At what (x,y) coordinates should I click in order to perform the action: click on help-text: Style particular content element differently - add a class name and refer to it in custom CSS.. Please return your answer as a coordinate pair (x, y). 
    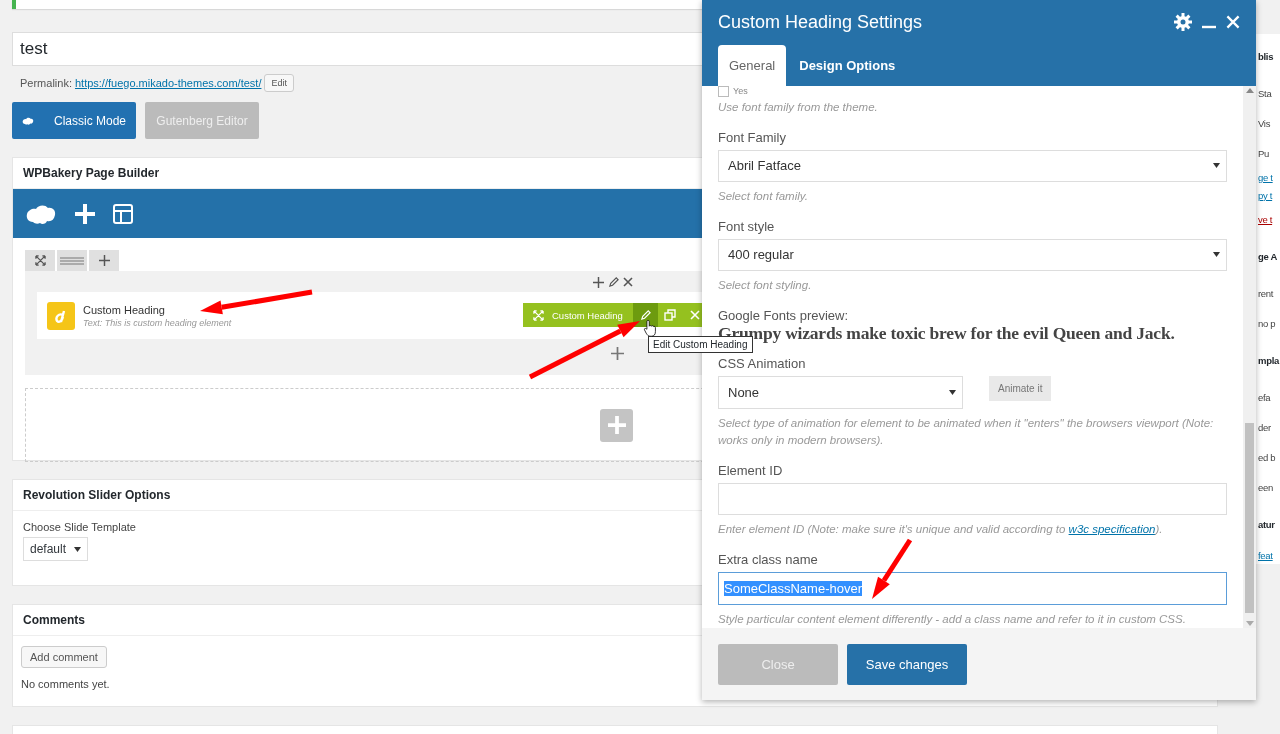
    Looking at the image, I should click on (952, 619).